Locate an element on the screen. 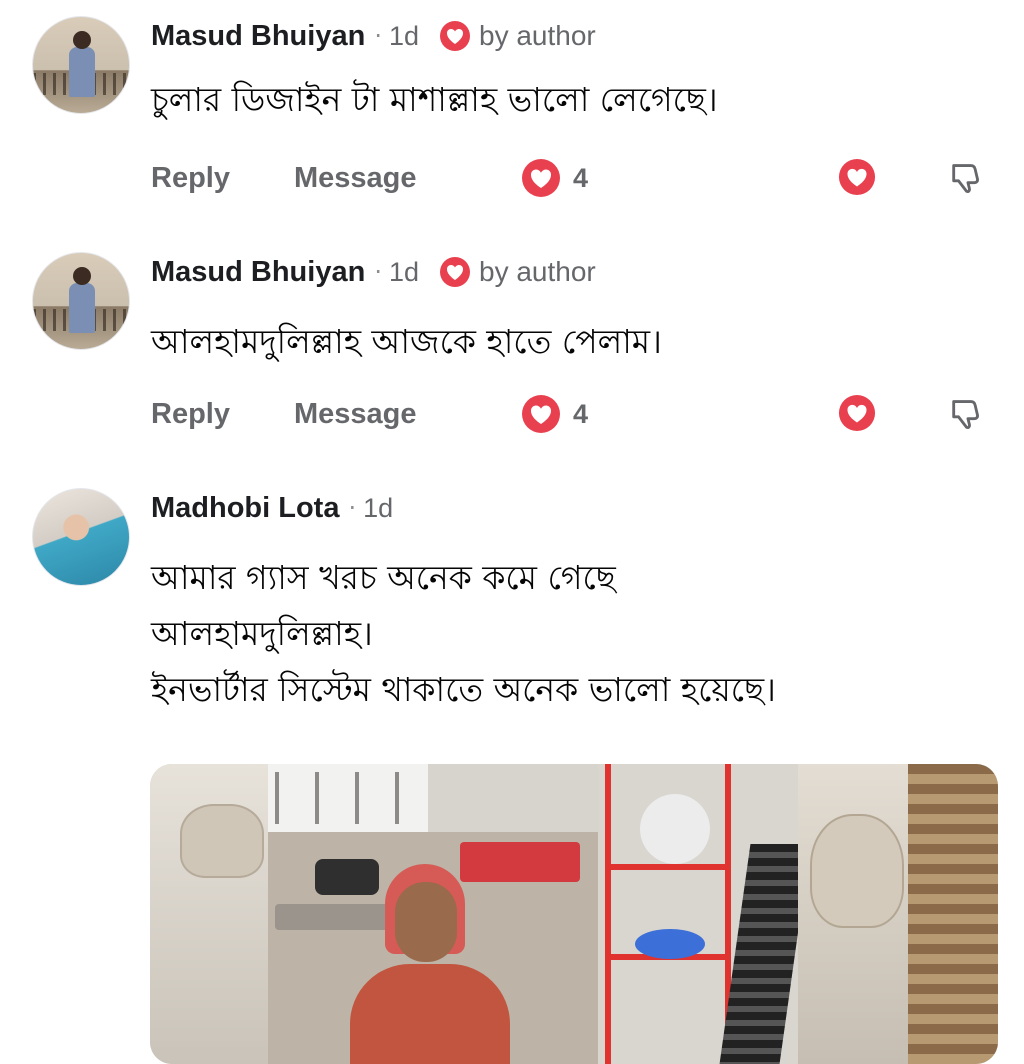 The width and height of the screenshot is (1024, 1064). comment-header: Madhobi Lota · 1d is located at coordinates (272, 508).